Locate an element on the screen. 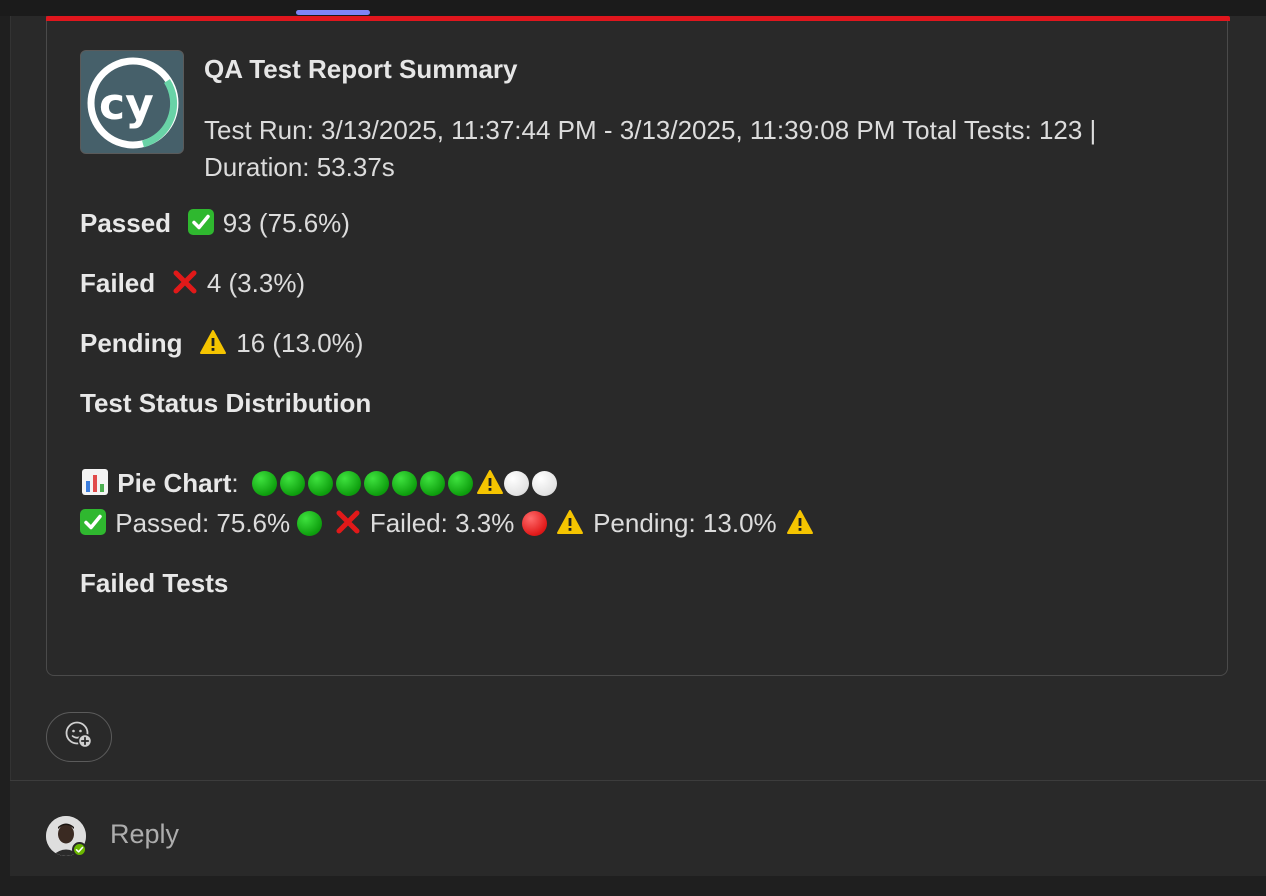  bottom-strip is located at coordinates (633, 886).